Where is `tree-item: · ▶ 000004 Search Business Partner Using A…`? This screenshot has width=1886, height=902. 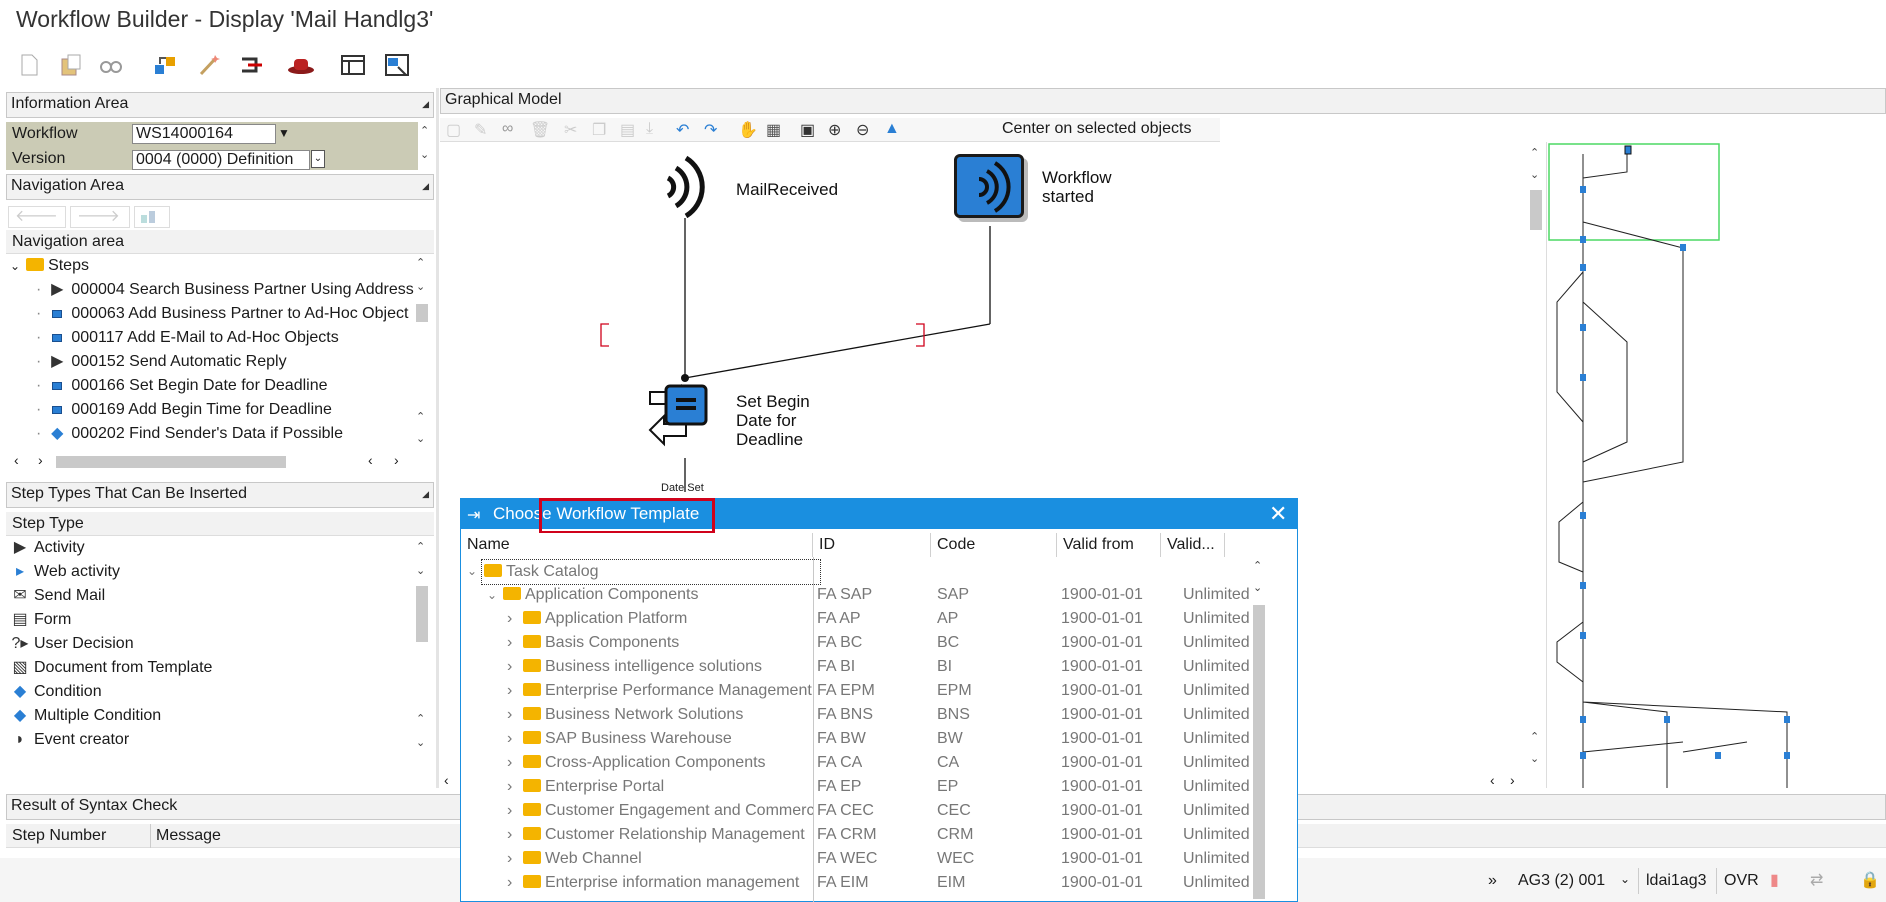
tree-item: · ▶ 000004 Search Business Partner Using A… is located at coordinates (225, 290).